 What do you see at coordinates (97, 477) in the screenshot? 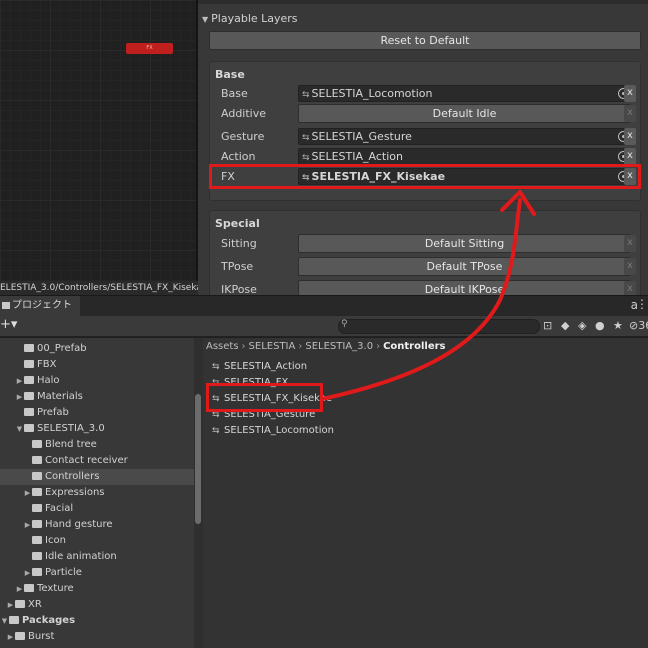
I see `tree-item-controllers: Controllers` at bounding box center [97, 477].